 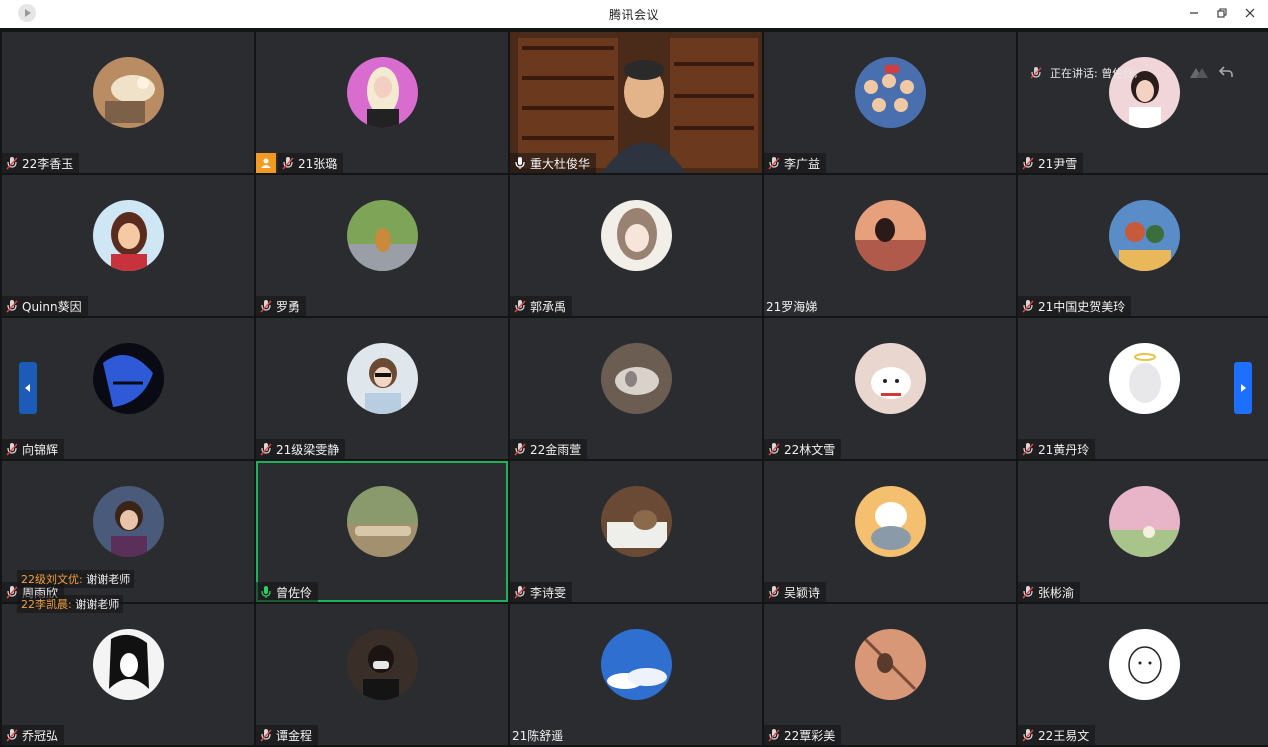 I want to click on participant-tile: 21级梁雯静, so click(x=382, y=388).